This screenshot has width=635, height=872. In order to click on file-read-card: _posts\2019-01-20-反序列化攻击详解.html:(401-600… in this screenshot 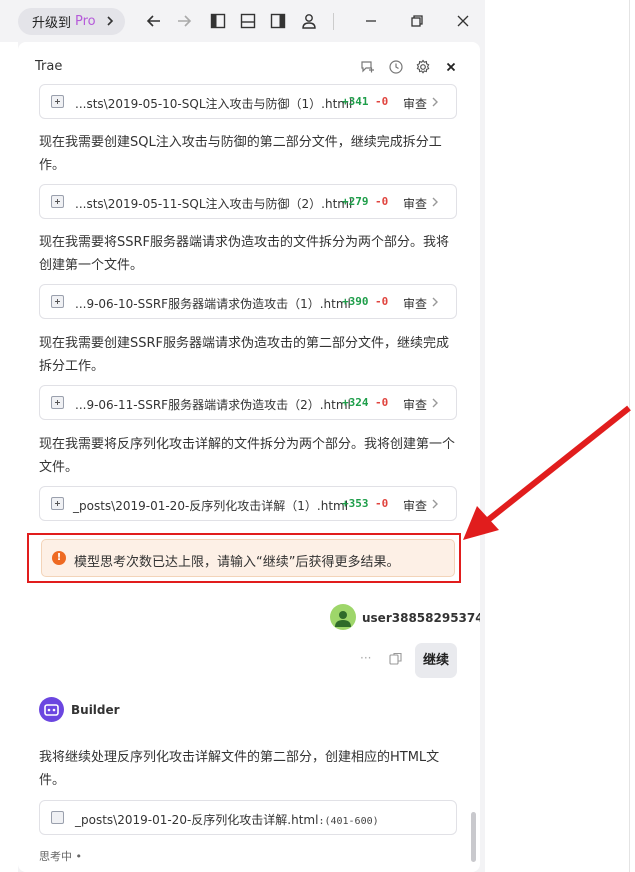, I will do `click(248, 817)`.